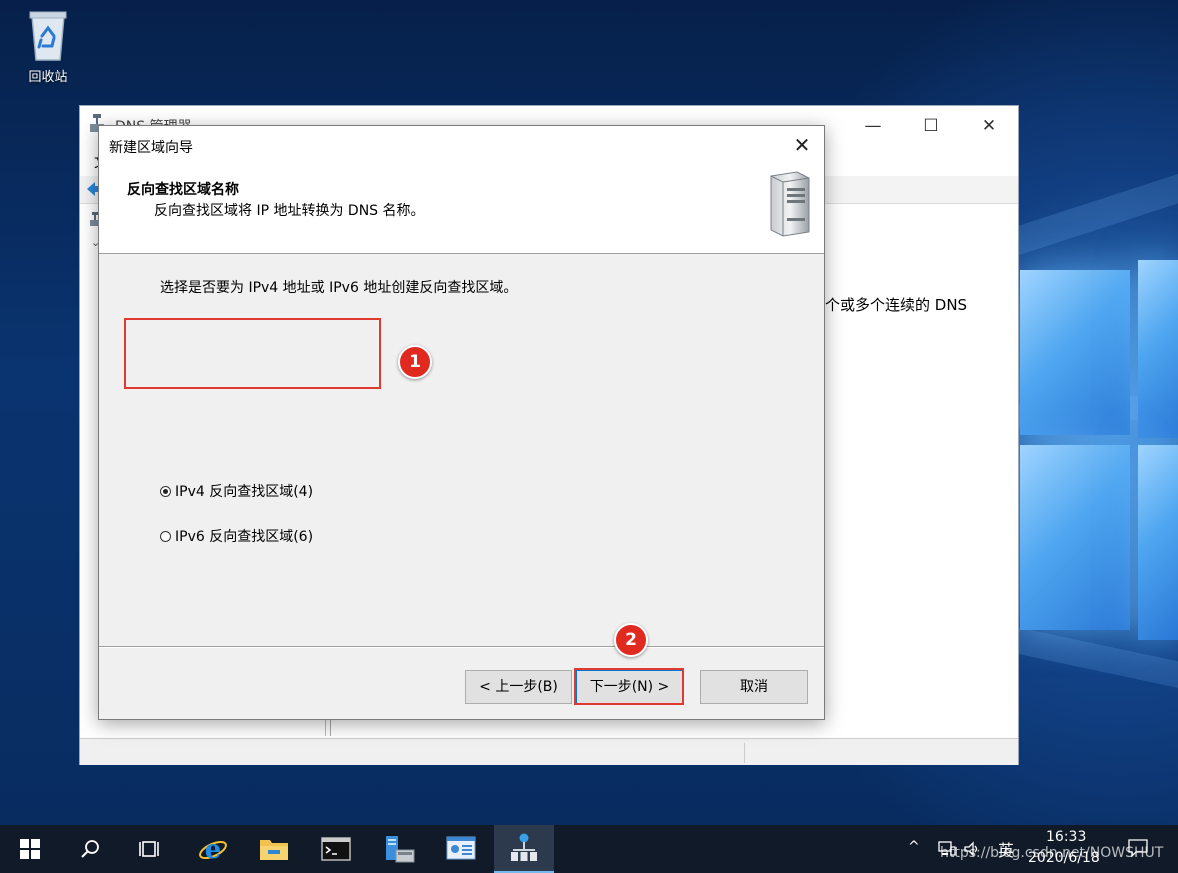 The width and height of the screenshot is (1178, 873). I want to click on wizard-instruction: 选择是否要为 IPv4 地址或 IPv6 地址创建反向查找区域。, so click(339, 288).